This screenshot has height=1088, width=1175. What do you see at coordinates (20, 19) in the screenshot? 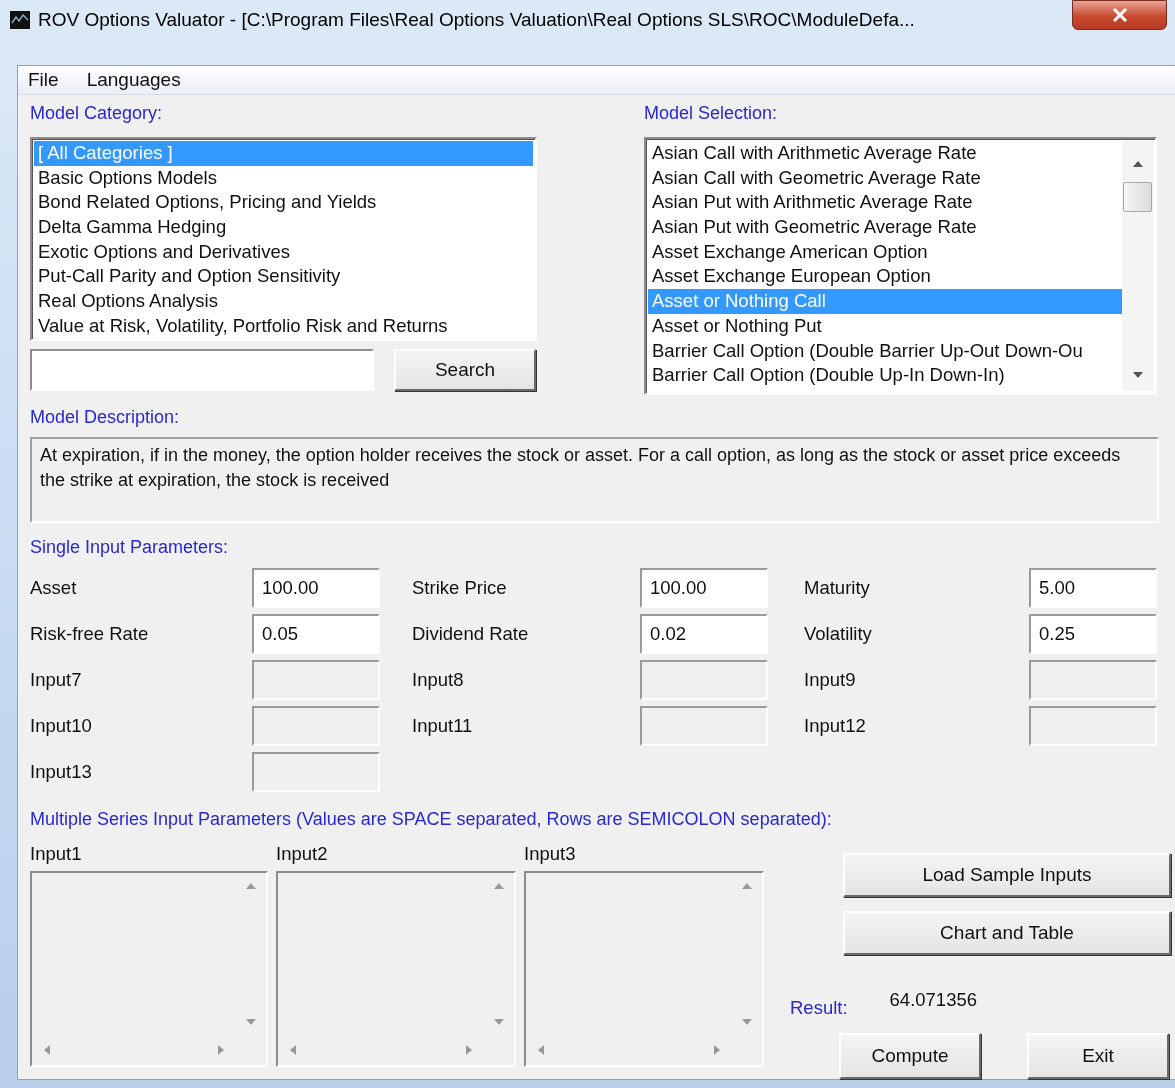
I see `app-icon` at bounding box center [20, 19].